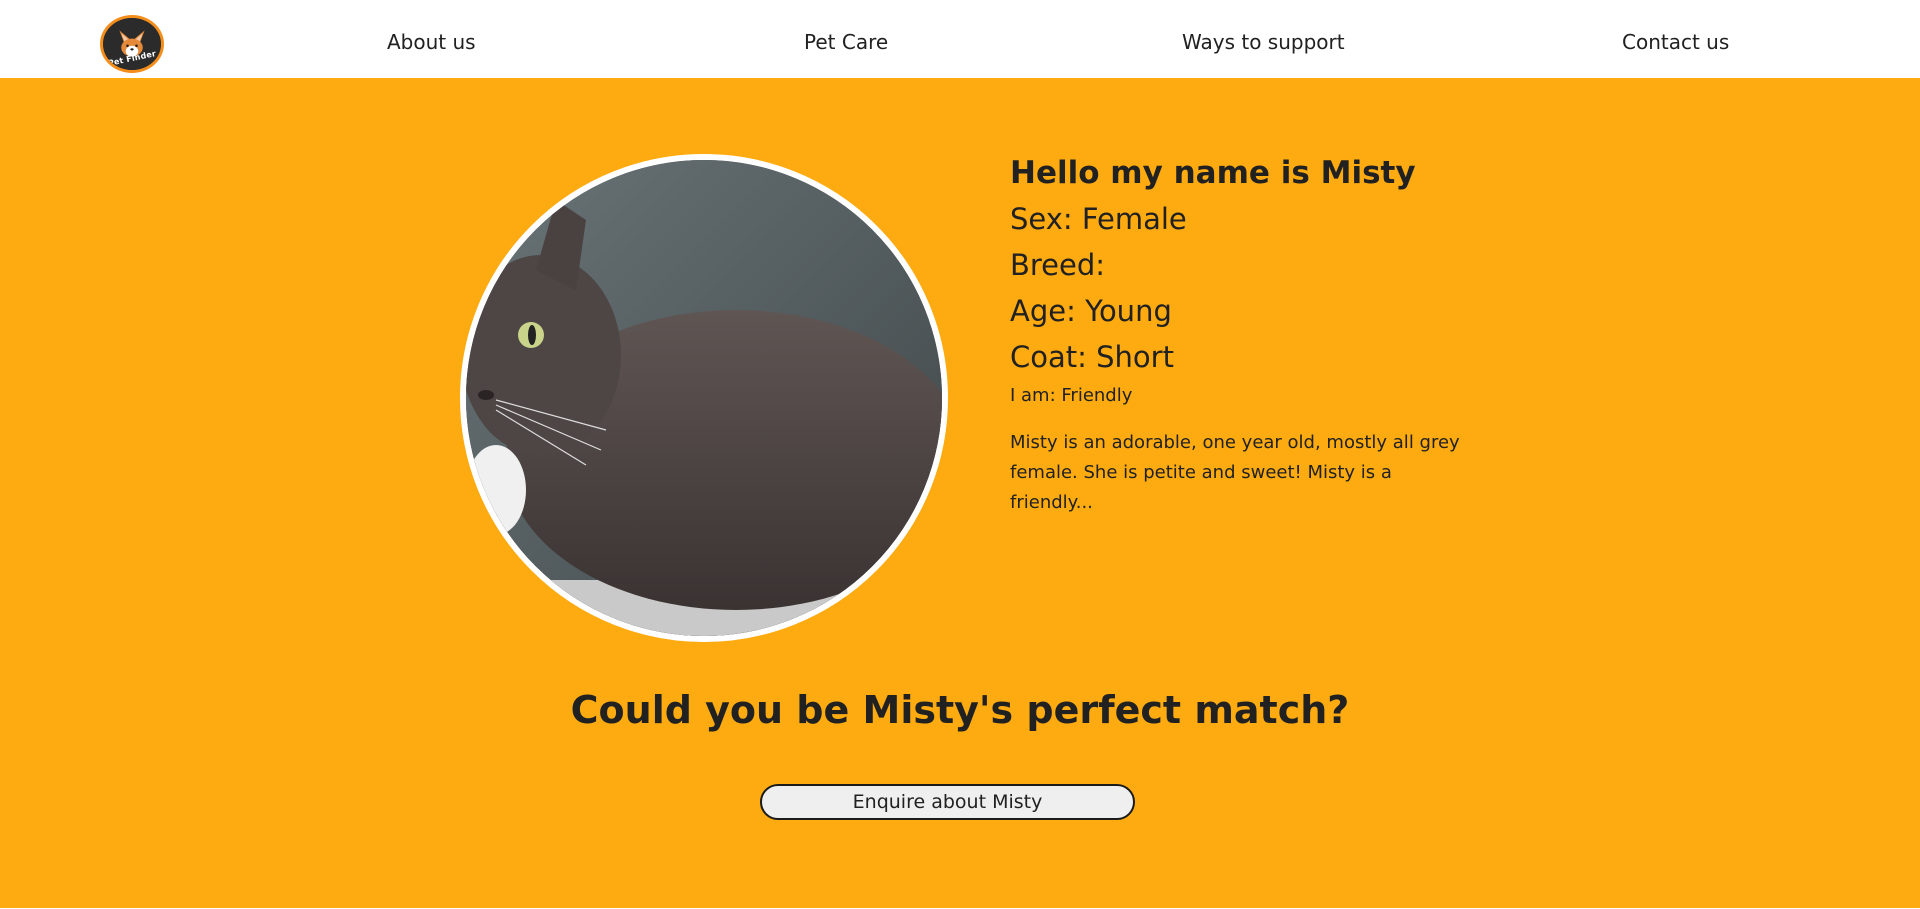  I want to click on perfect-match-heading: Could you be Misty's perfect match?, so click(960, 710).